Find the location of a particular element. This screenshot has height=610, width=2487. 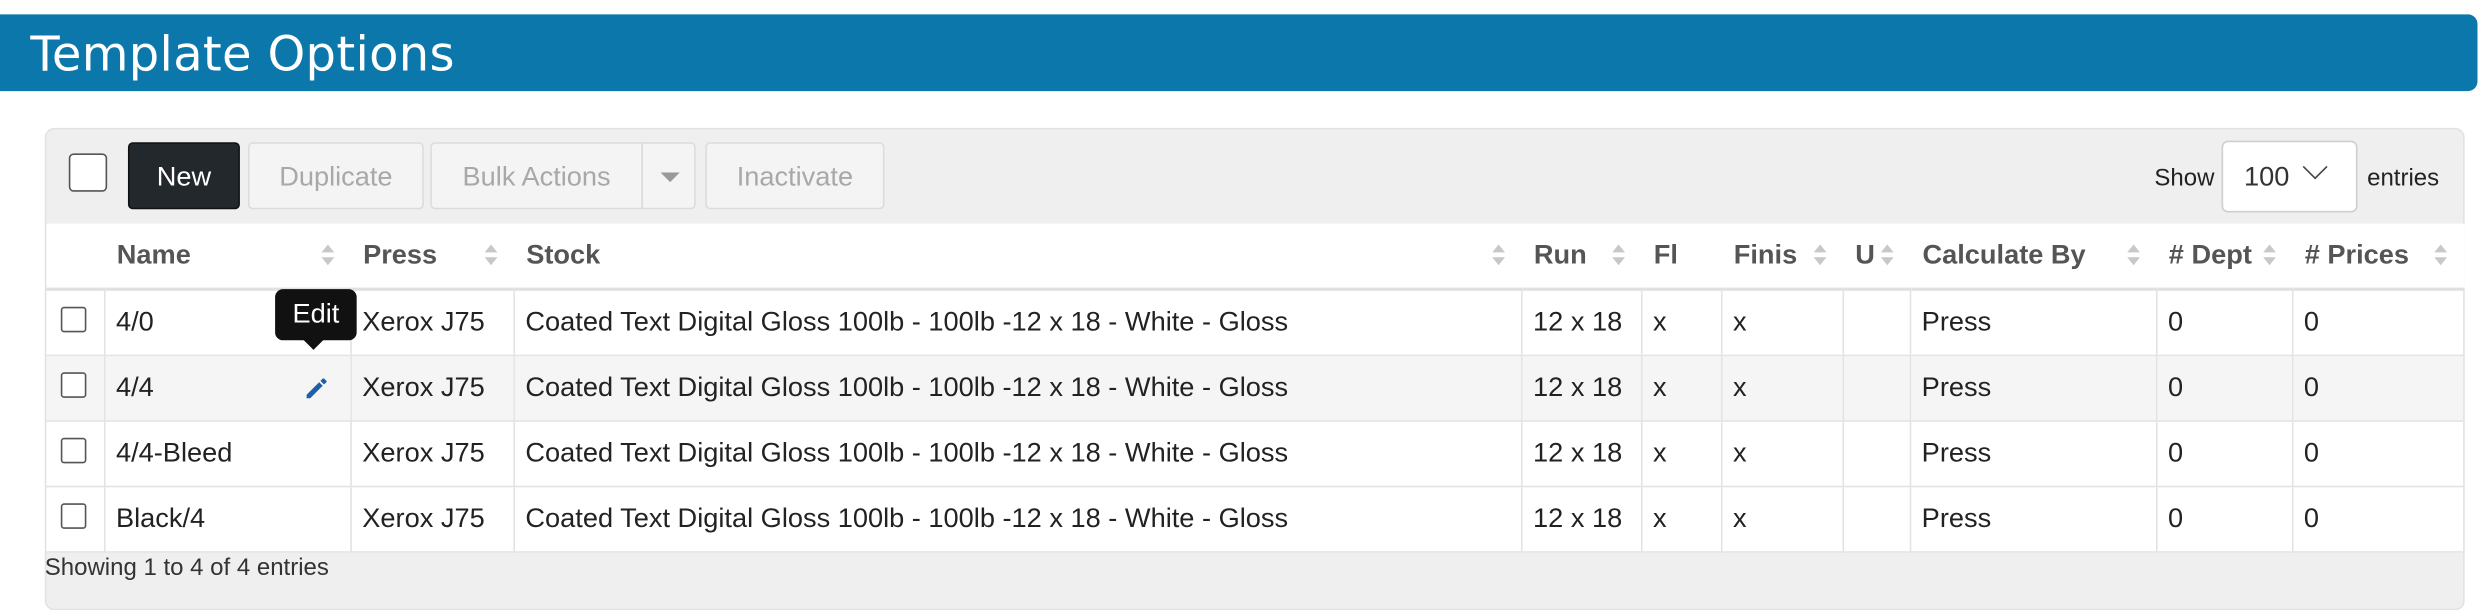

entries-per-page-select: 100 is located at coordinates (2289, 176).